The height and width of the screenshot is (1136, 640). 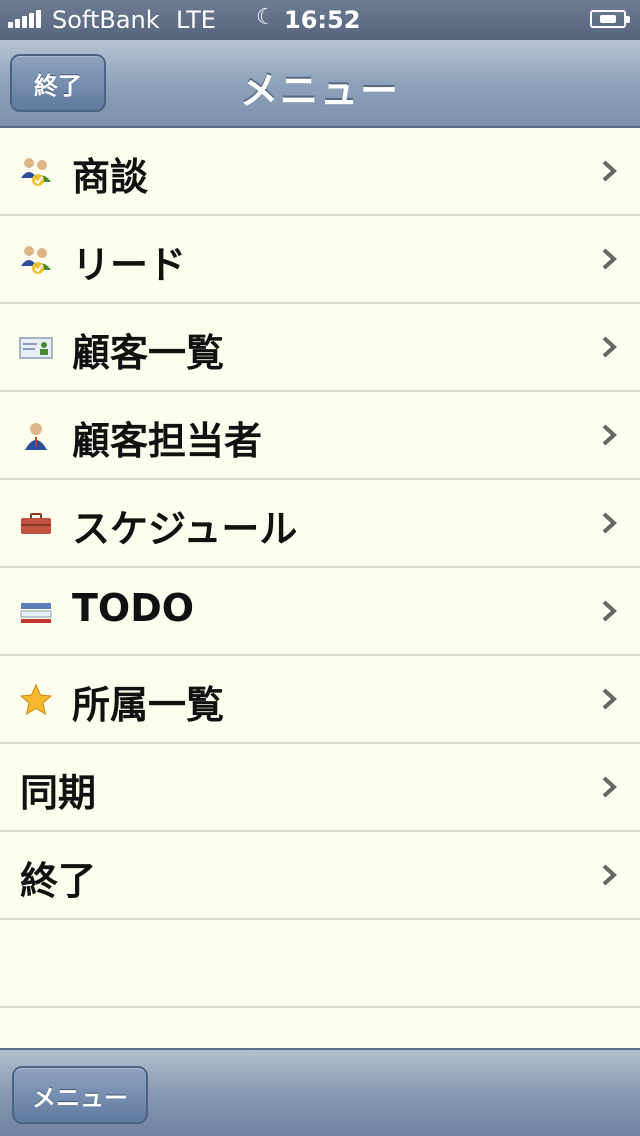 I want to click on bottom-toolbar: メニュー, so click(x=320, y=1092).